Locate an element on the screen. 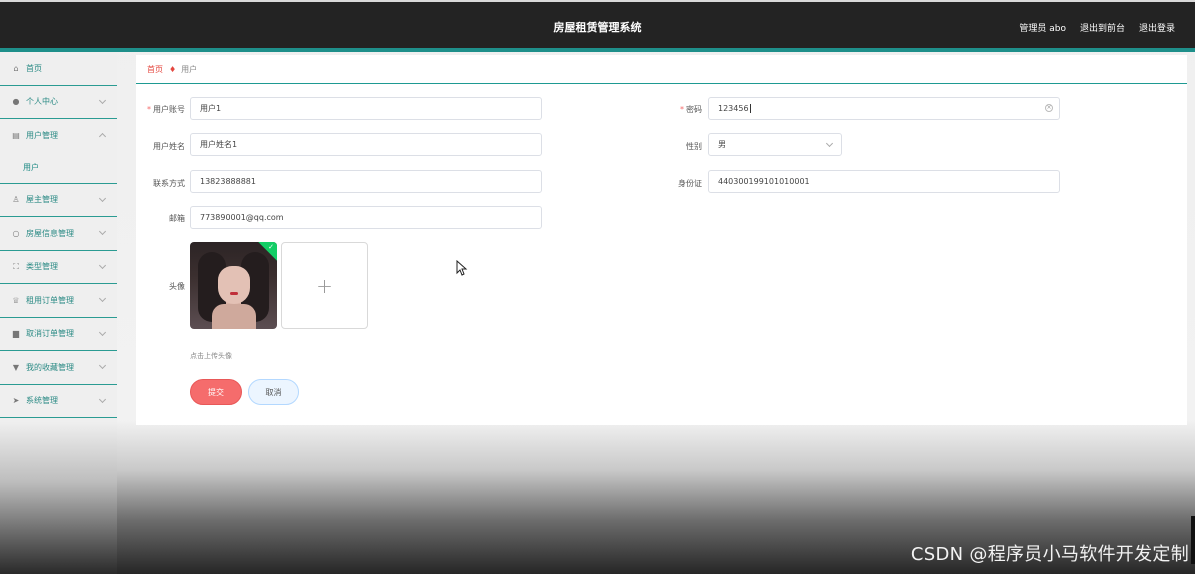  email-label: 邮箱 is located at coordinates (155, 218).